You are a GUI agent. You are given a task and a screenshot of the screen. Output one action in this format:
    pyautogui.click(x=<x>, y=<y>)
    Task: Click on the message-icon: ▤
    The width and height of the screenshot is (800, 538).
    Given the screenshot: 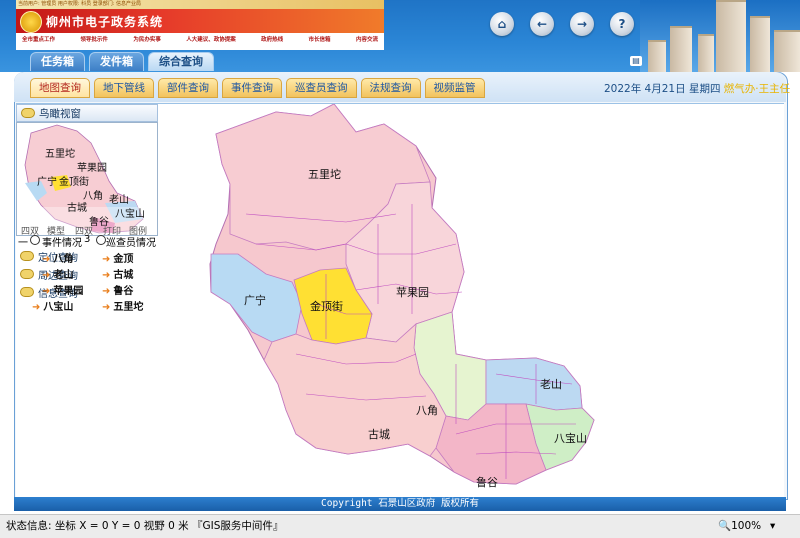 What is the action you would take?
    pyautogui.click(x=636, y=61)
    